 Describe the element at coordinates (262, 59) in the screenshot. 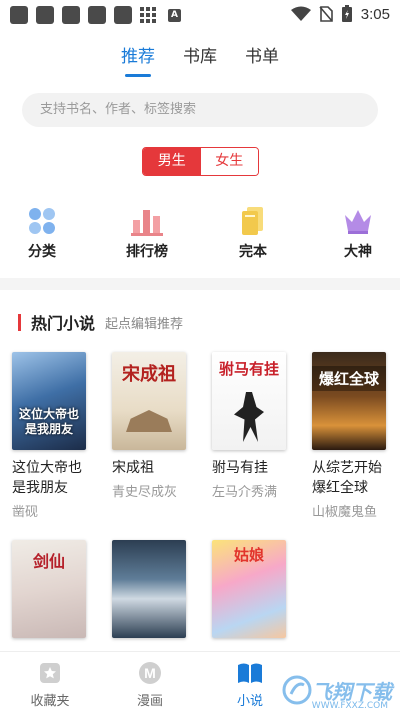

I see `tab-booklist: 书单` at that location.